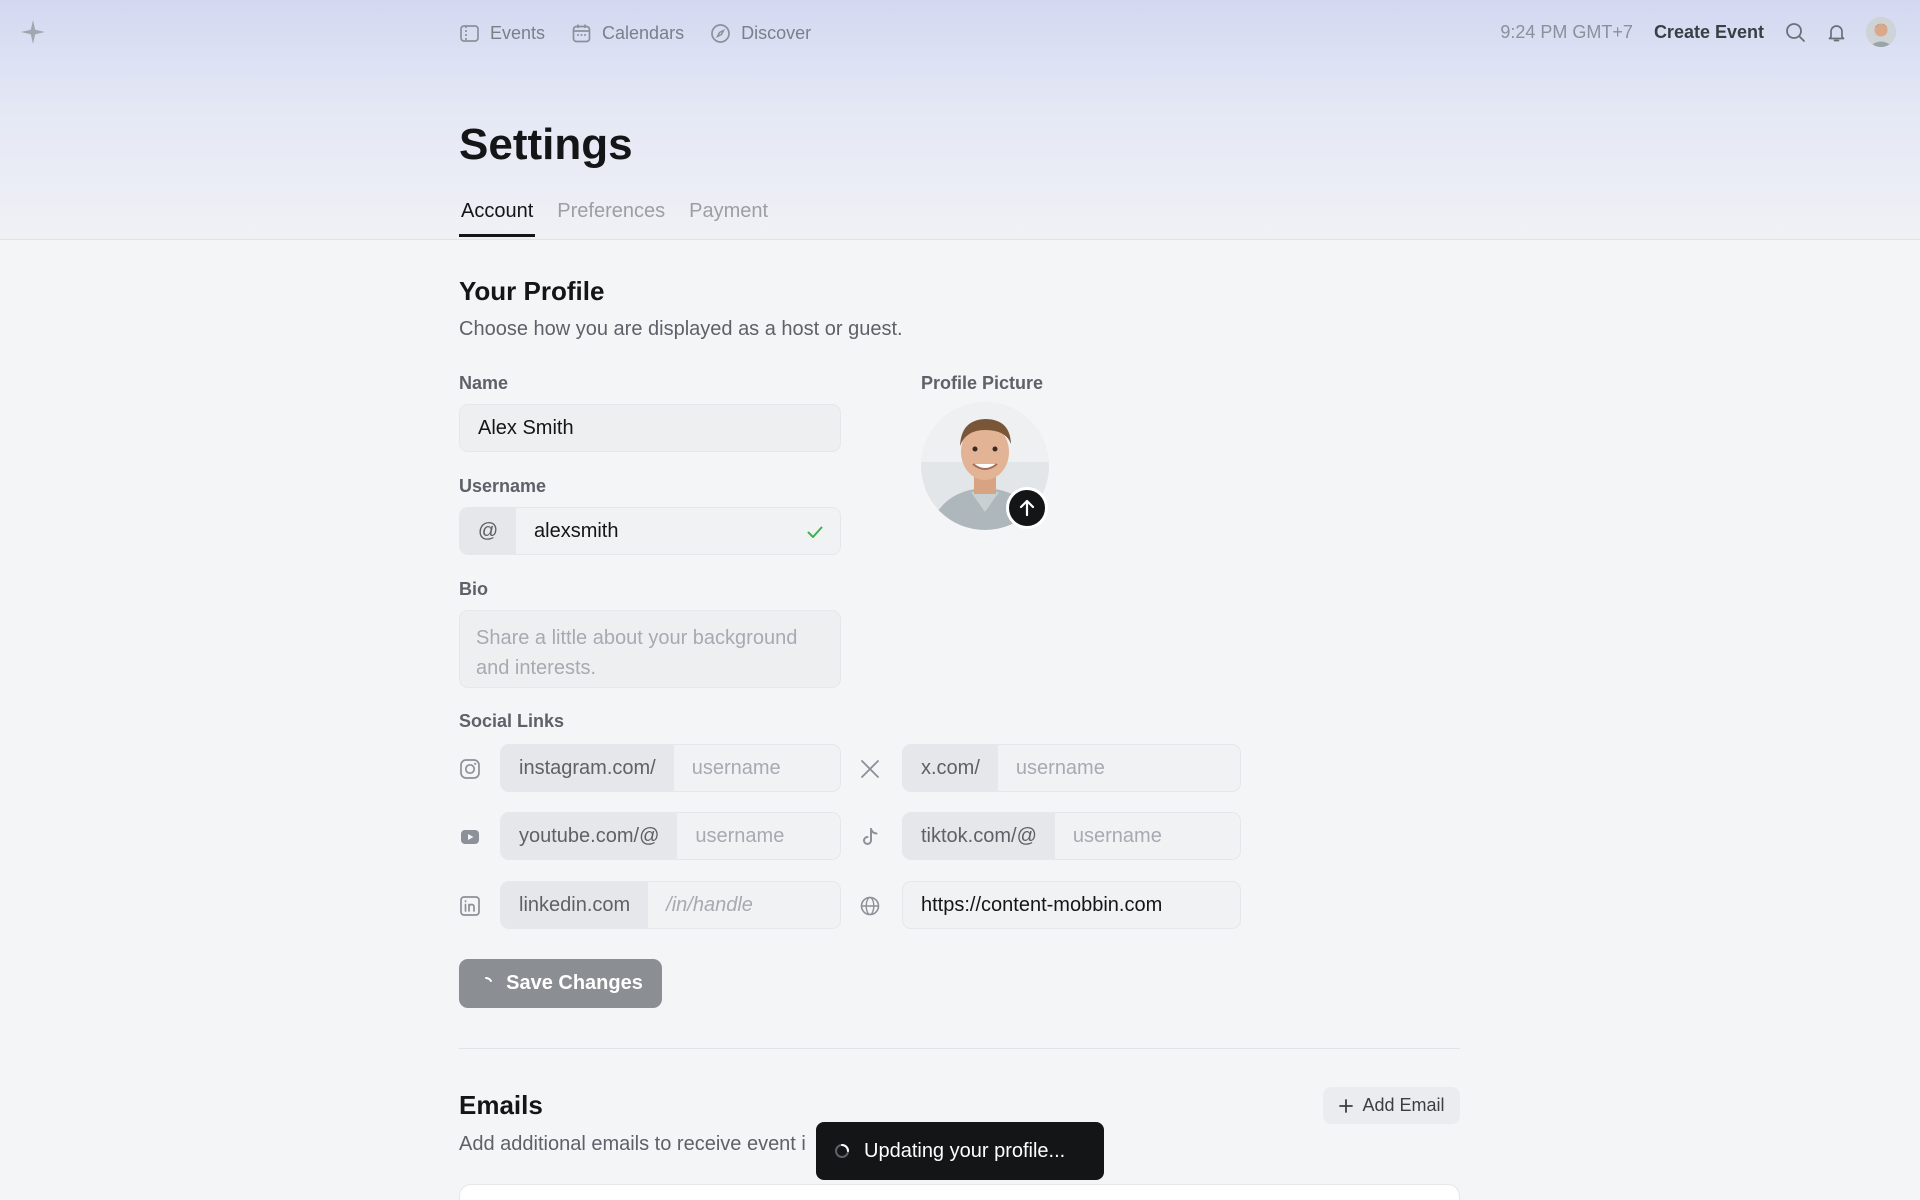 The height and width of the screenshot is (1200, 1920). I want to click on website-field: https://content-mobbin.com, so click(1071, 905).